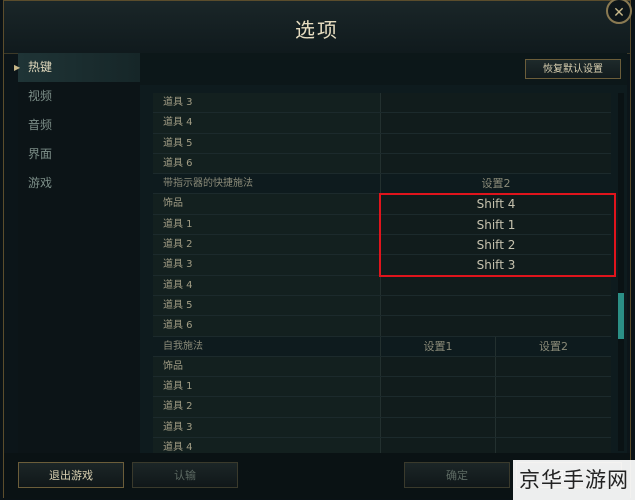 The image size is (635, 500). I want to click on title-bar: 选项, so click(317, 27).